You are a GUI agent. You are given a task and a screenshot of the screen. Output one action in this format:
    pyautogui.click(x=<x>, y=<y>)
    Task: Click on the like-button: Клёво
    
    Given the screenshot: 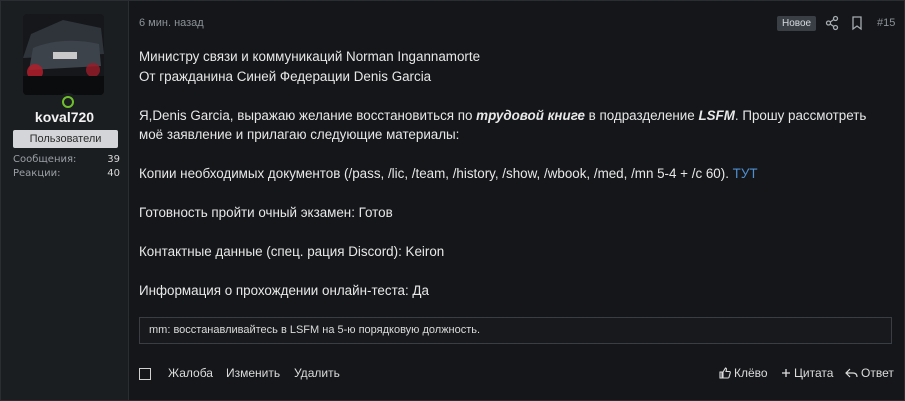 What is the action you would take?
    pyautogui.click(x=743, y=373)
    